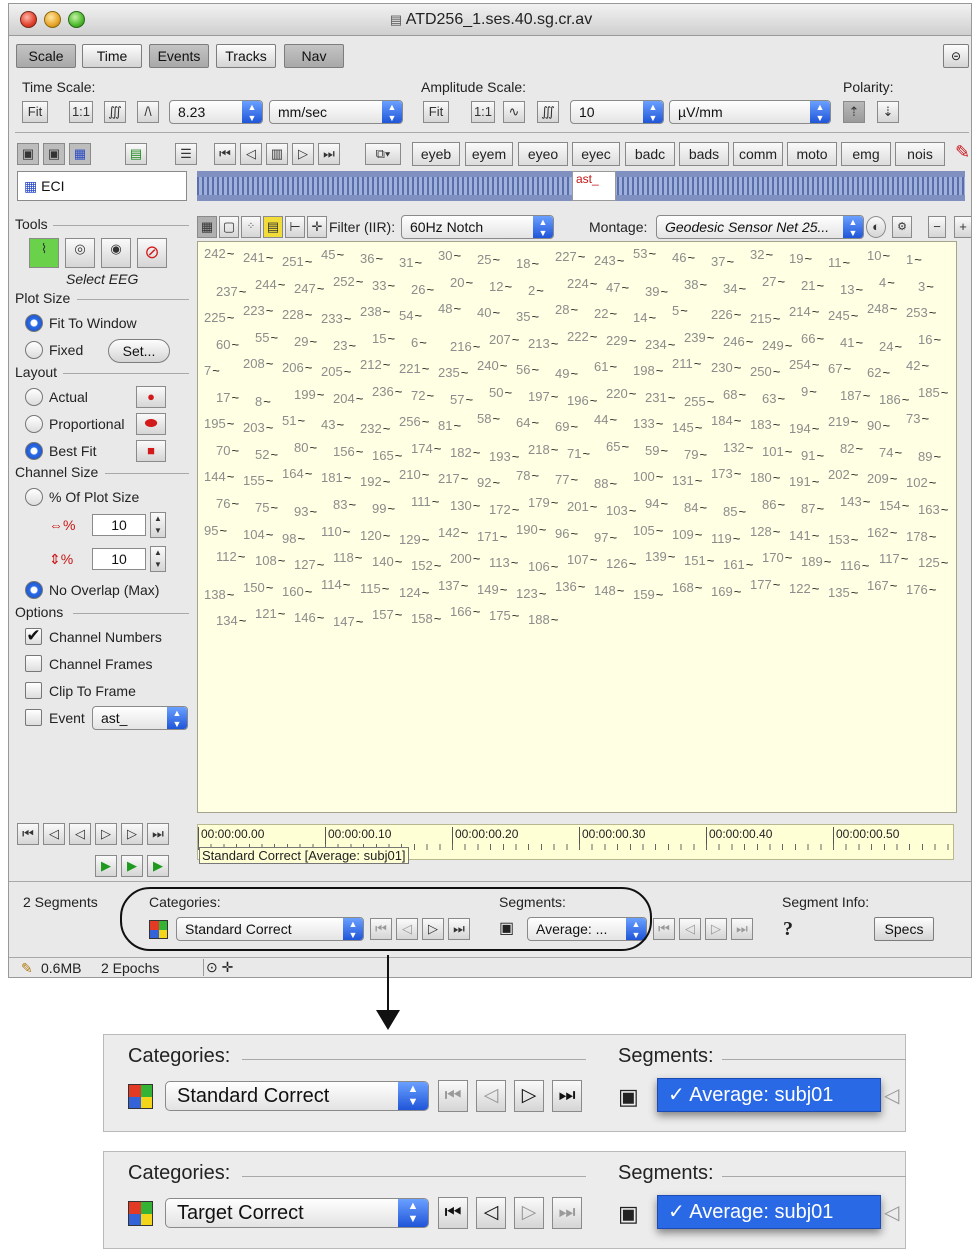  What do you see at coordinates (566, 479) in the screenshot?
I see `channel-trace: 77` at bounding box center [566, 479].